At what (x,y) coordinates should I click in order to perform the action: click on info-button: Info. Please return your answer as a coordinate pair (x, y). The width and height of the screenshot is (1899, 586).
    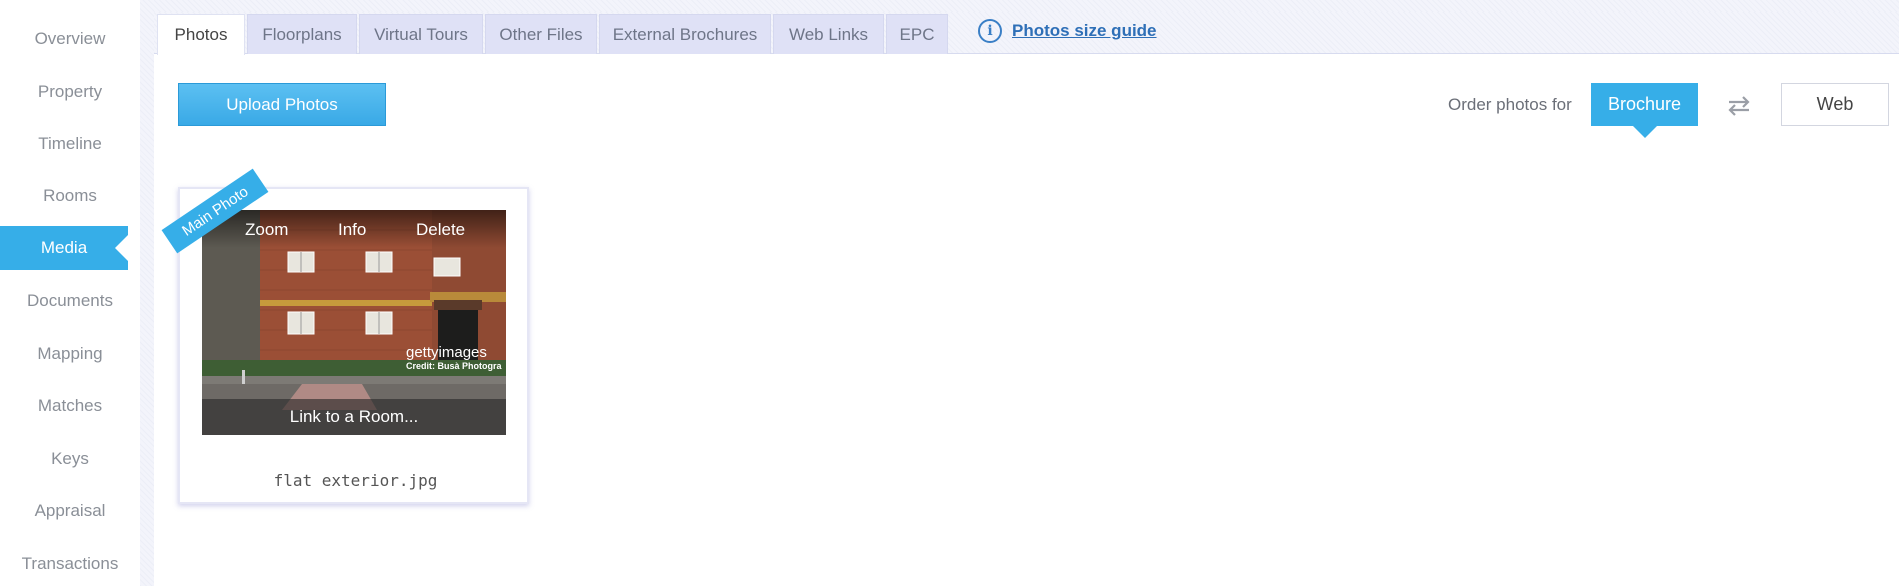
    Looking at the image, I should click on (352, 230).